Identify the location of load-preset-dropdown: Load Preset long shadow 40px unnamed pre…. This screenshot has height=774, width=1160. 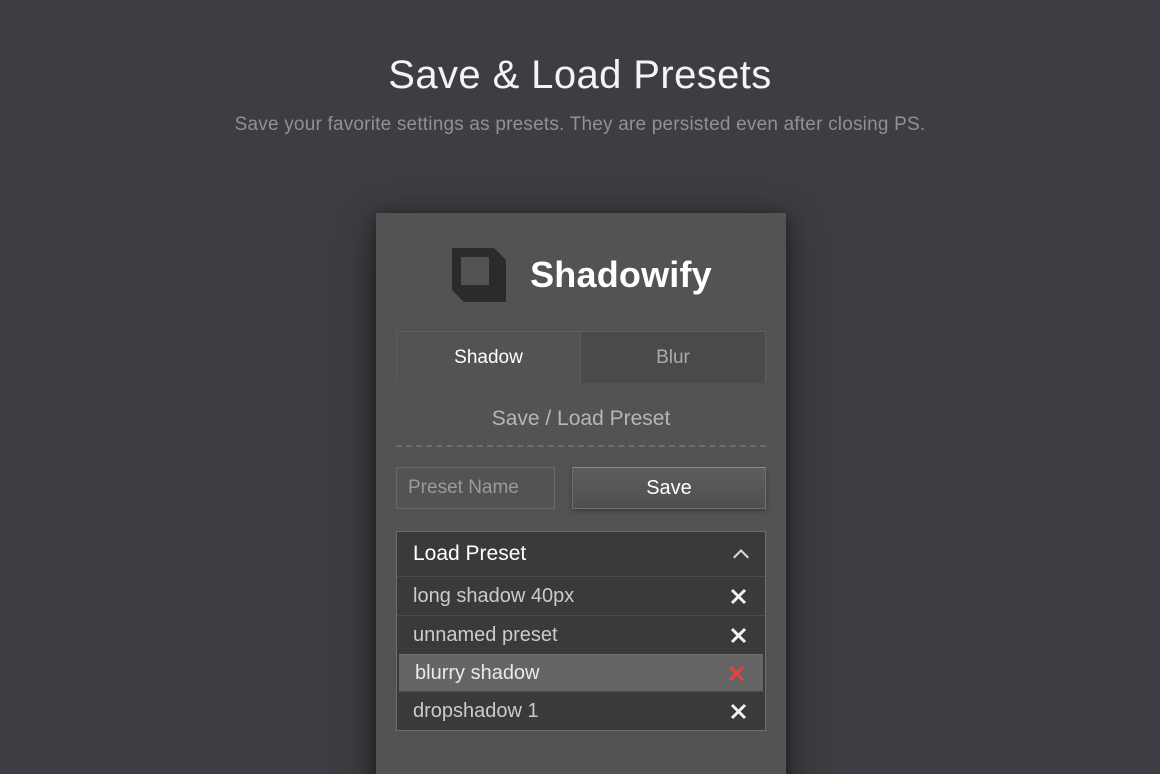
(581, 631).